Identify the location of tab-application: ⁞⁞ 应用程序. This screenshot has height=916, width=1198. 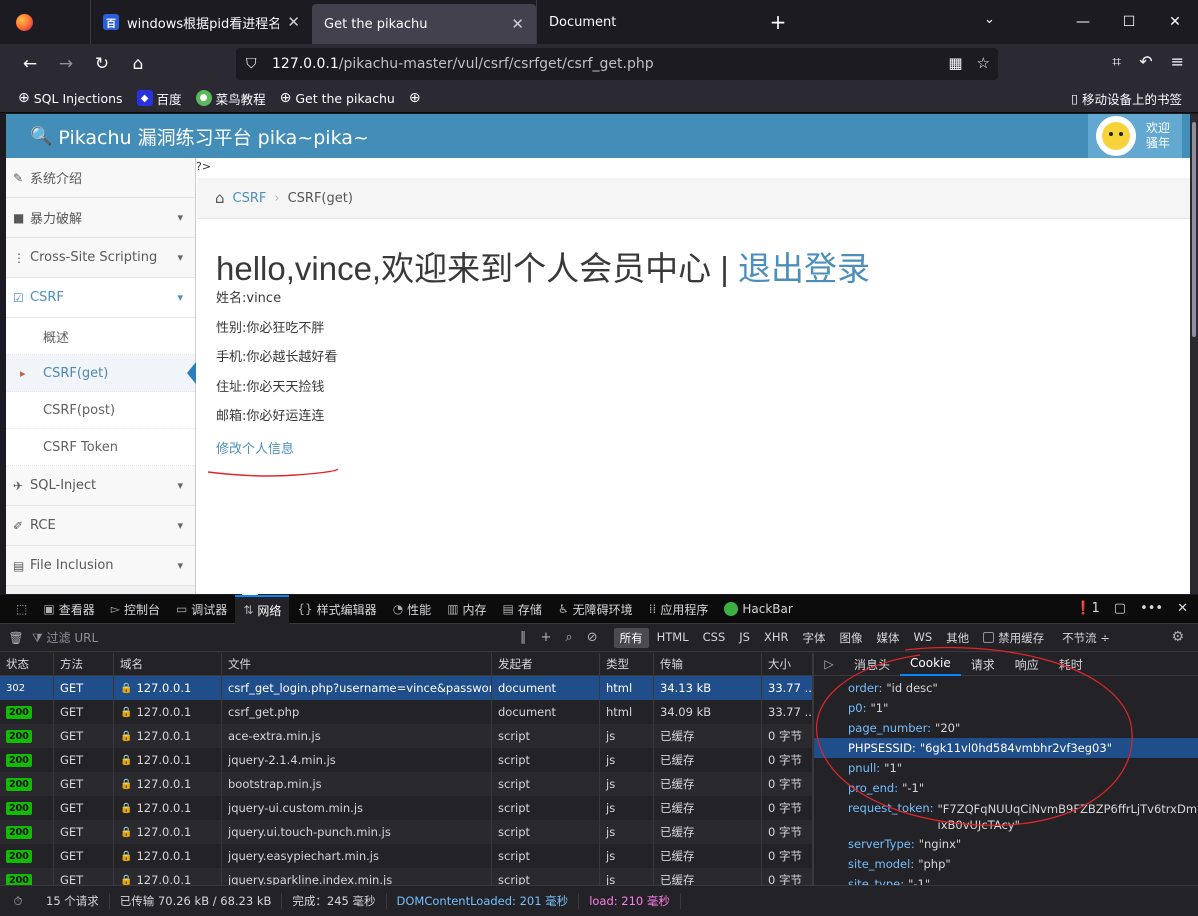
(679, 609).